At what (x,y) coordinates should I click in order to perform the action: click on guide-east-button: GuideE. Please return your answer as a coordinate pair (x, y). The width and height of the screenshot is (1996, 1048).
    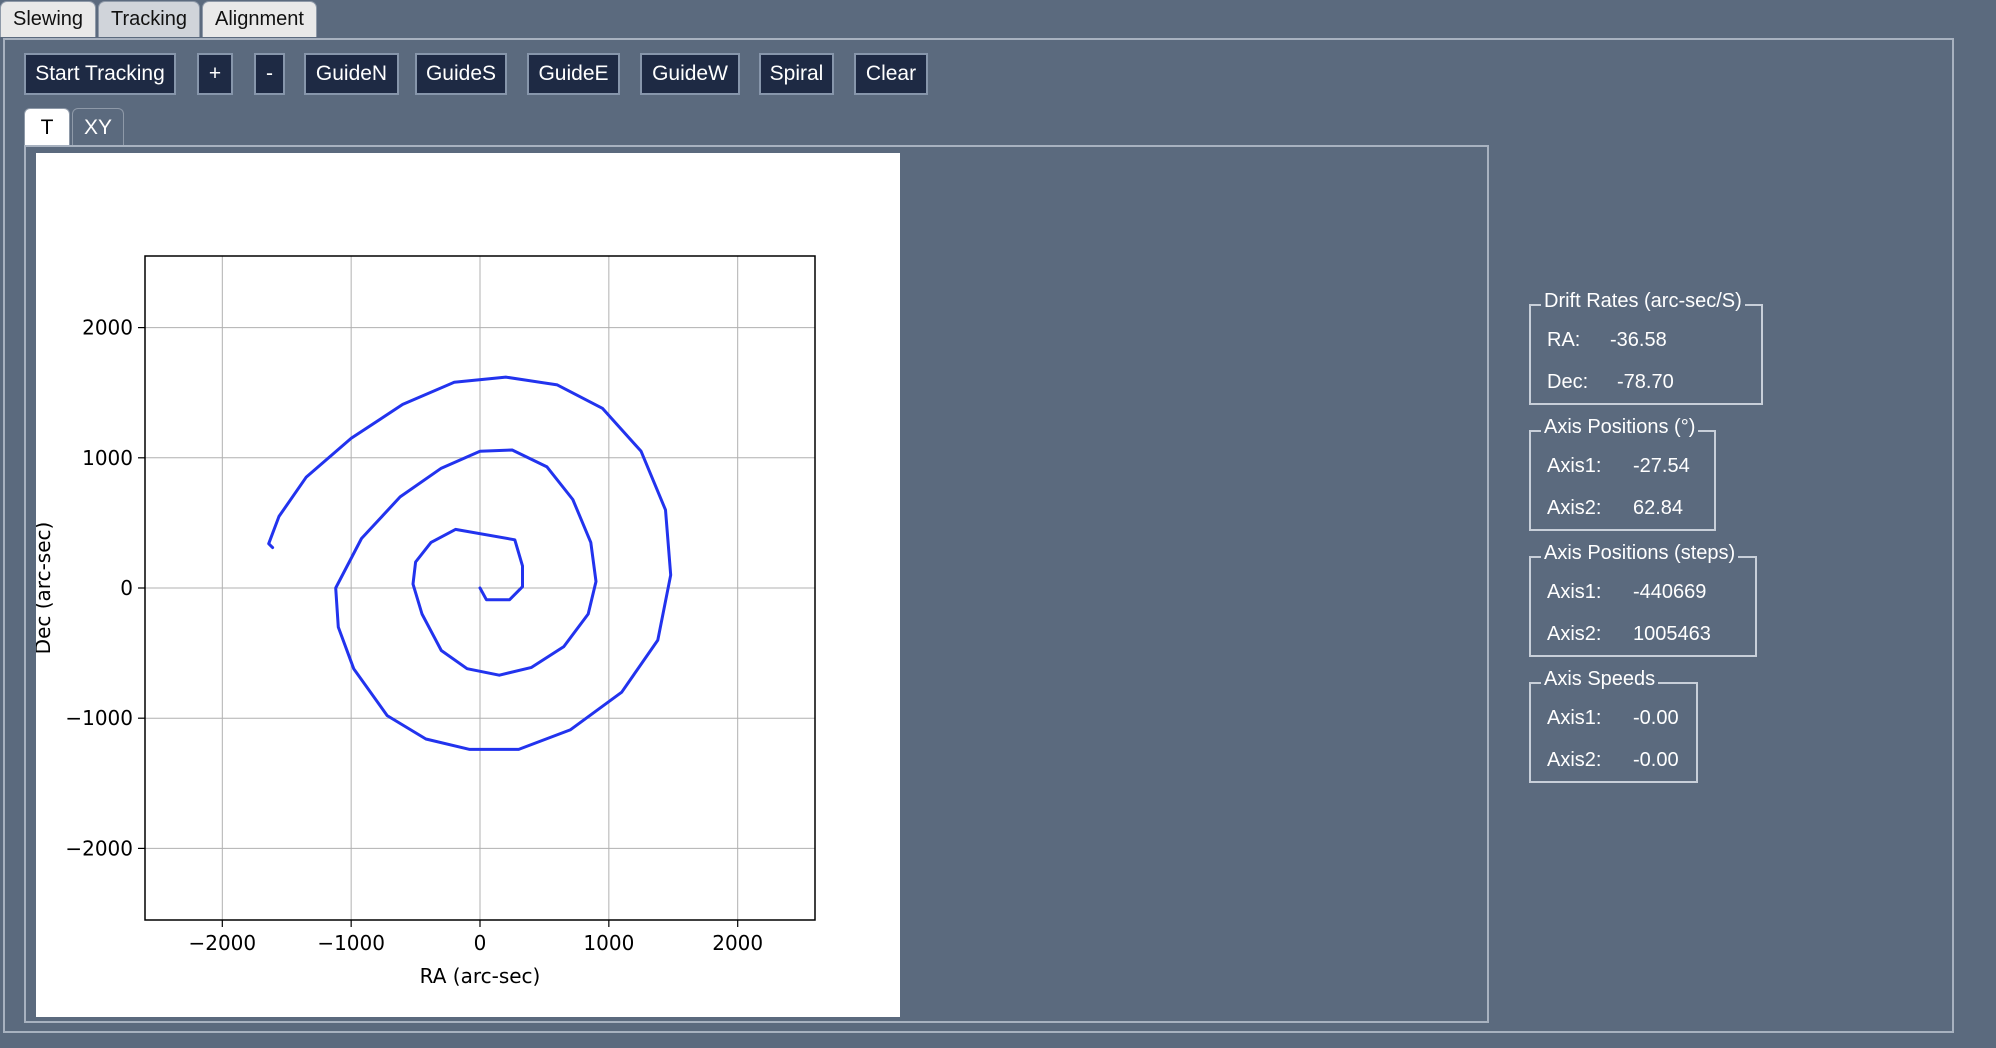
    Looking at the image, I should click on (573, 74).